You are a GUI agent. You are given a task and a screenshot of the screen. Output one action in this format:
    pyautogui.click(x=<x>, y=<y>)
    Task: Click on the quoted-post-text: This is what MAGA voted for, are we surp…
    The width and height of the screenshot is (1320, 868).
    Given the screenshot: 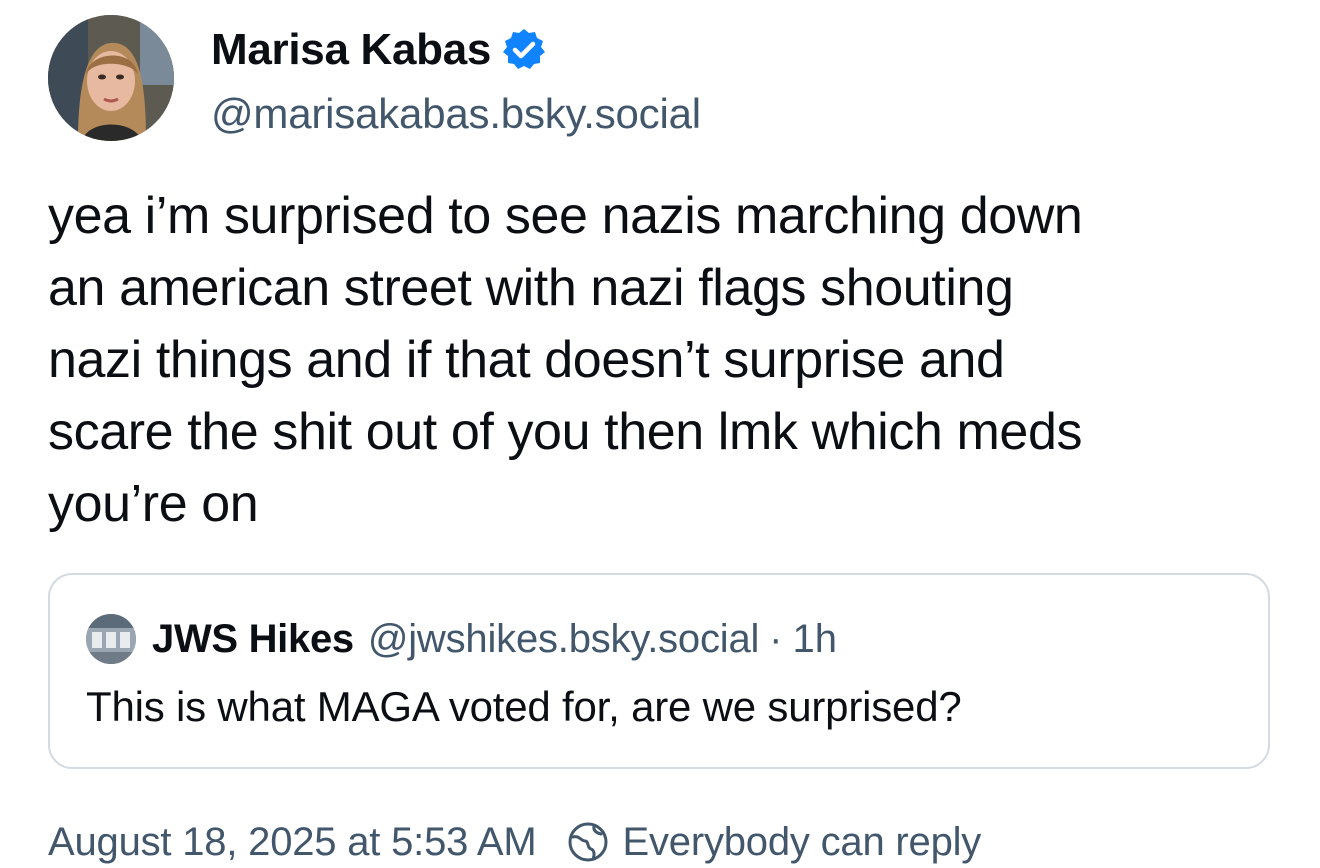 What is the action you would take?
    pyautogui.click(x=524, y=706)
    